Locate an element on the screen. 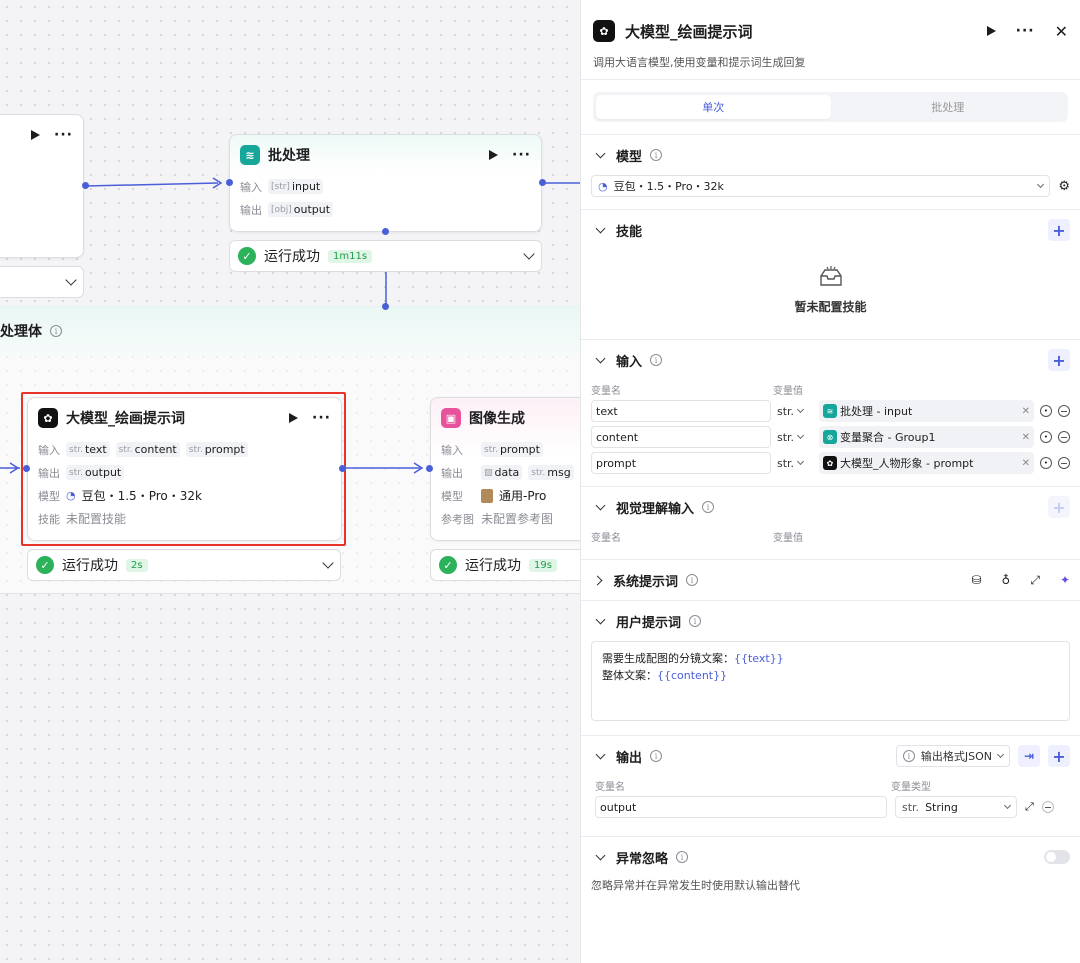 This screenshot has width=1080, height=963. status-text: 运行成功 is located at coordinates (90, 566).